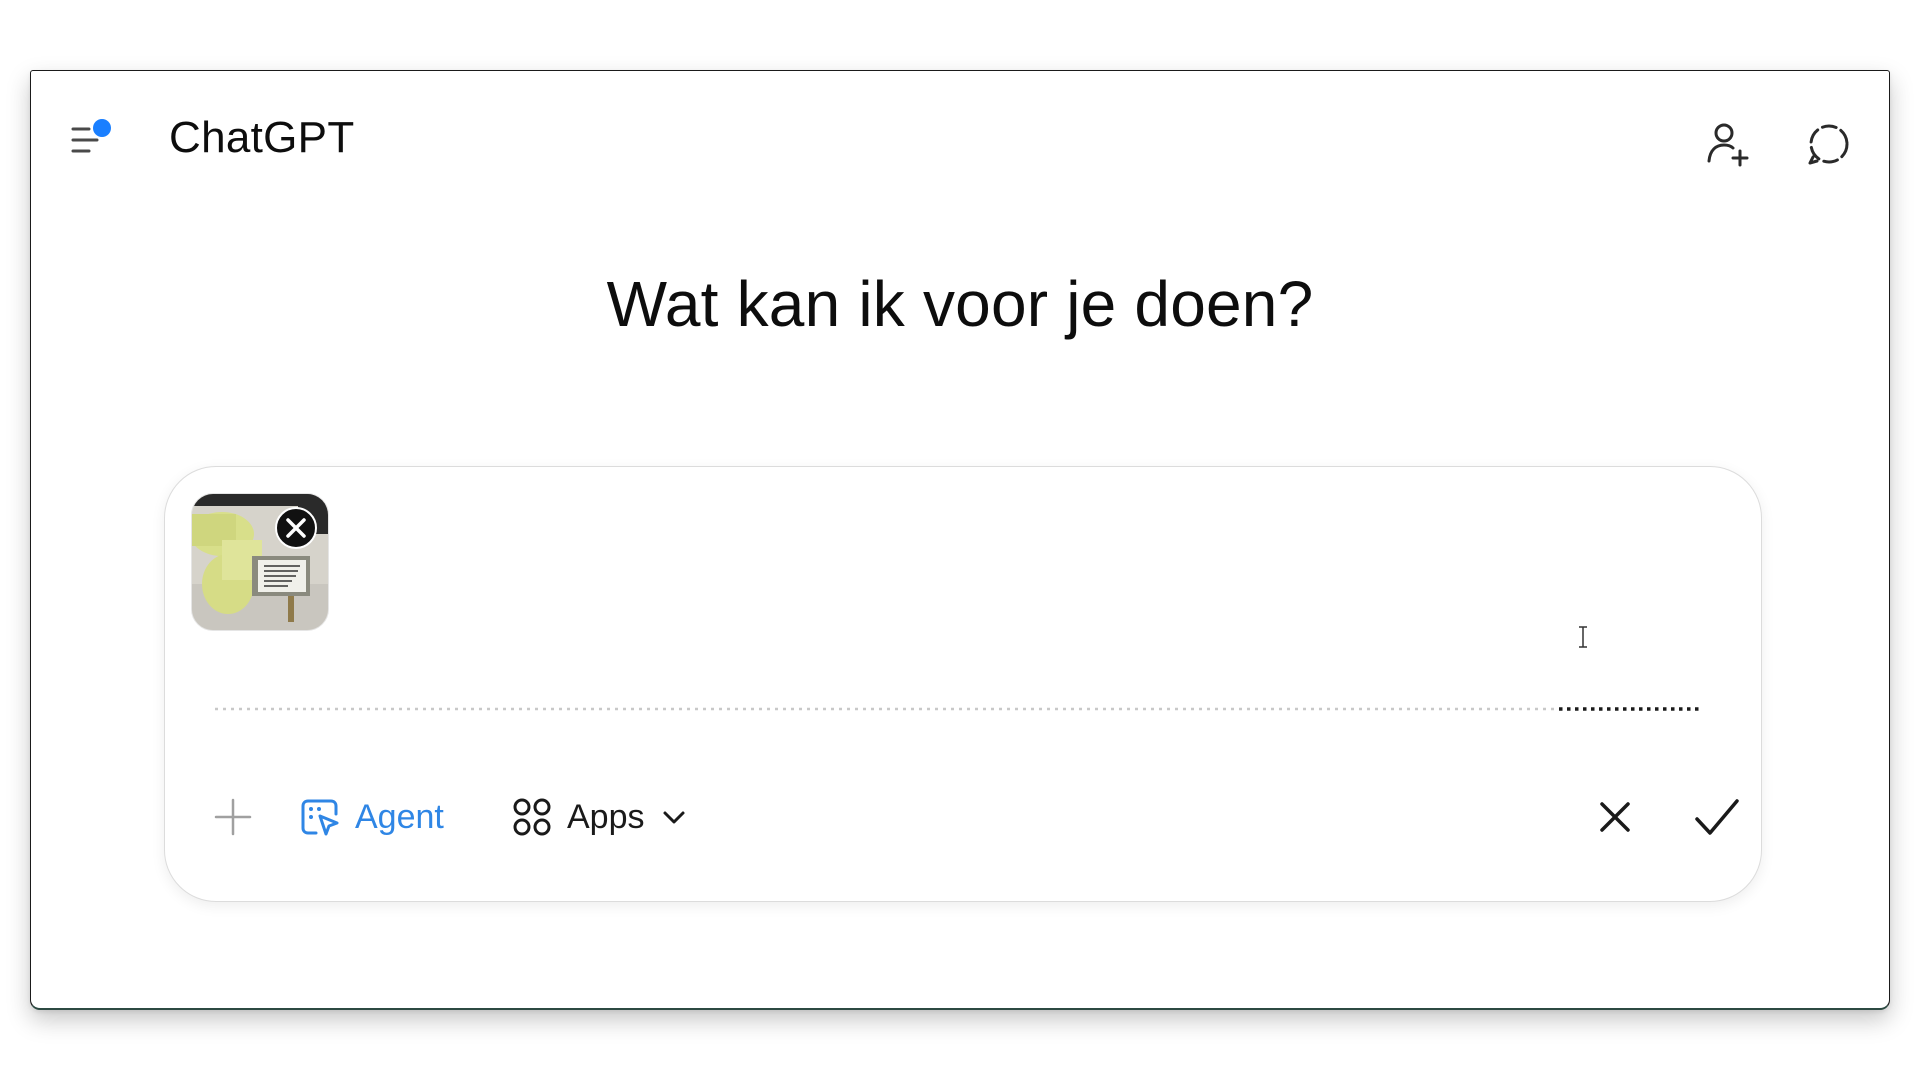  Describe the element at coordinates (959, 709) in the screenshot. I see `voice-waveform` at that location.